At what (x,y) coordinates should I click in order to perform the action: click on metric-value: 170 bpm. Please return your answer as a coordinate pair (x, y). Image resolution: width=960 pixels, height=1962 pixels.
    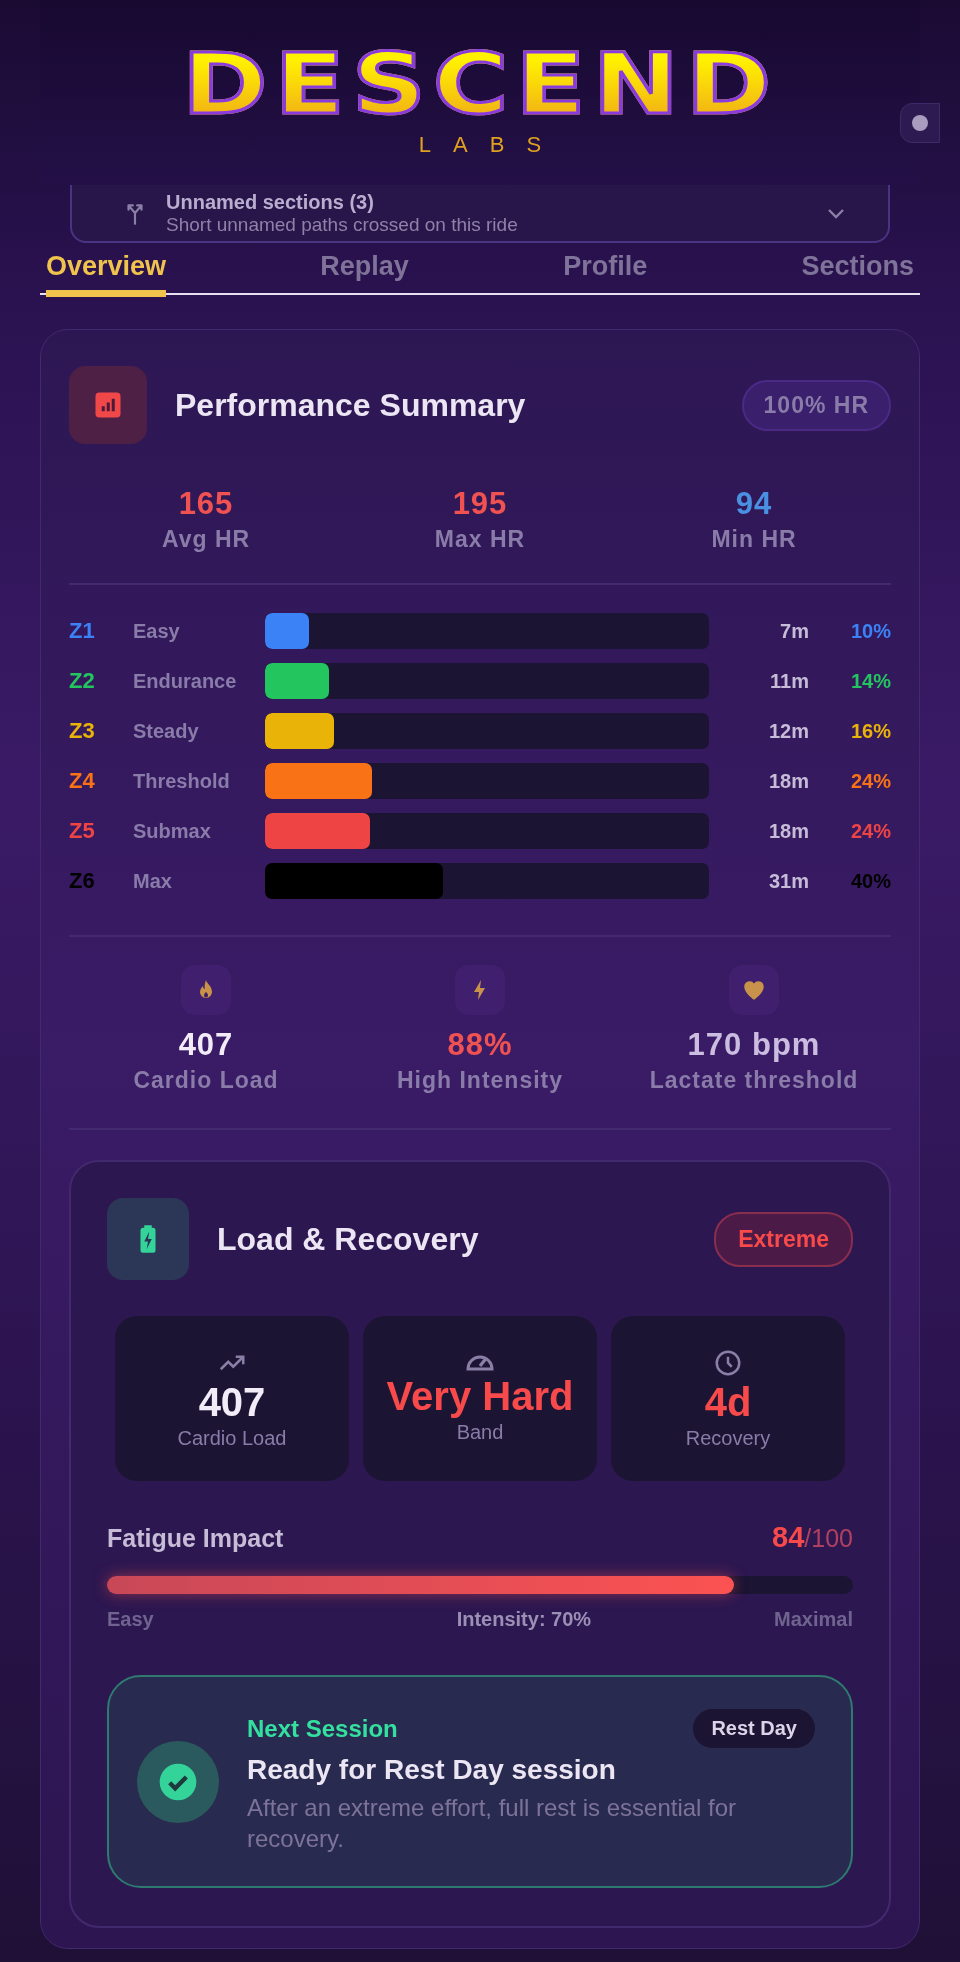
    Looking at the image, I should click on (754, 1045).